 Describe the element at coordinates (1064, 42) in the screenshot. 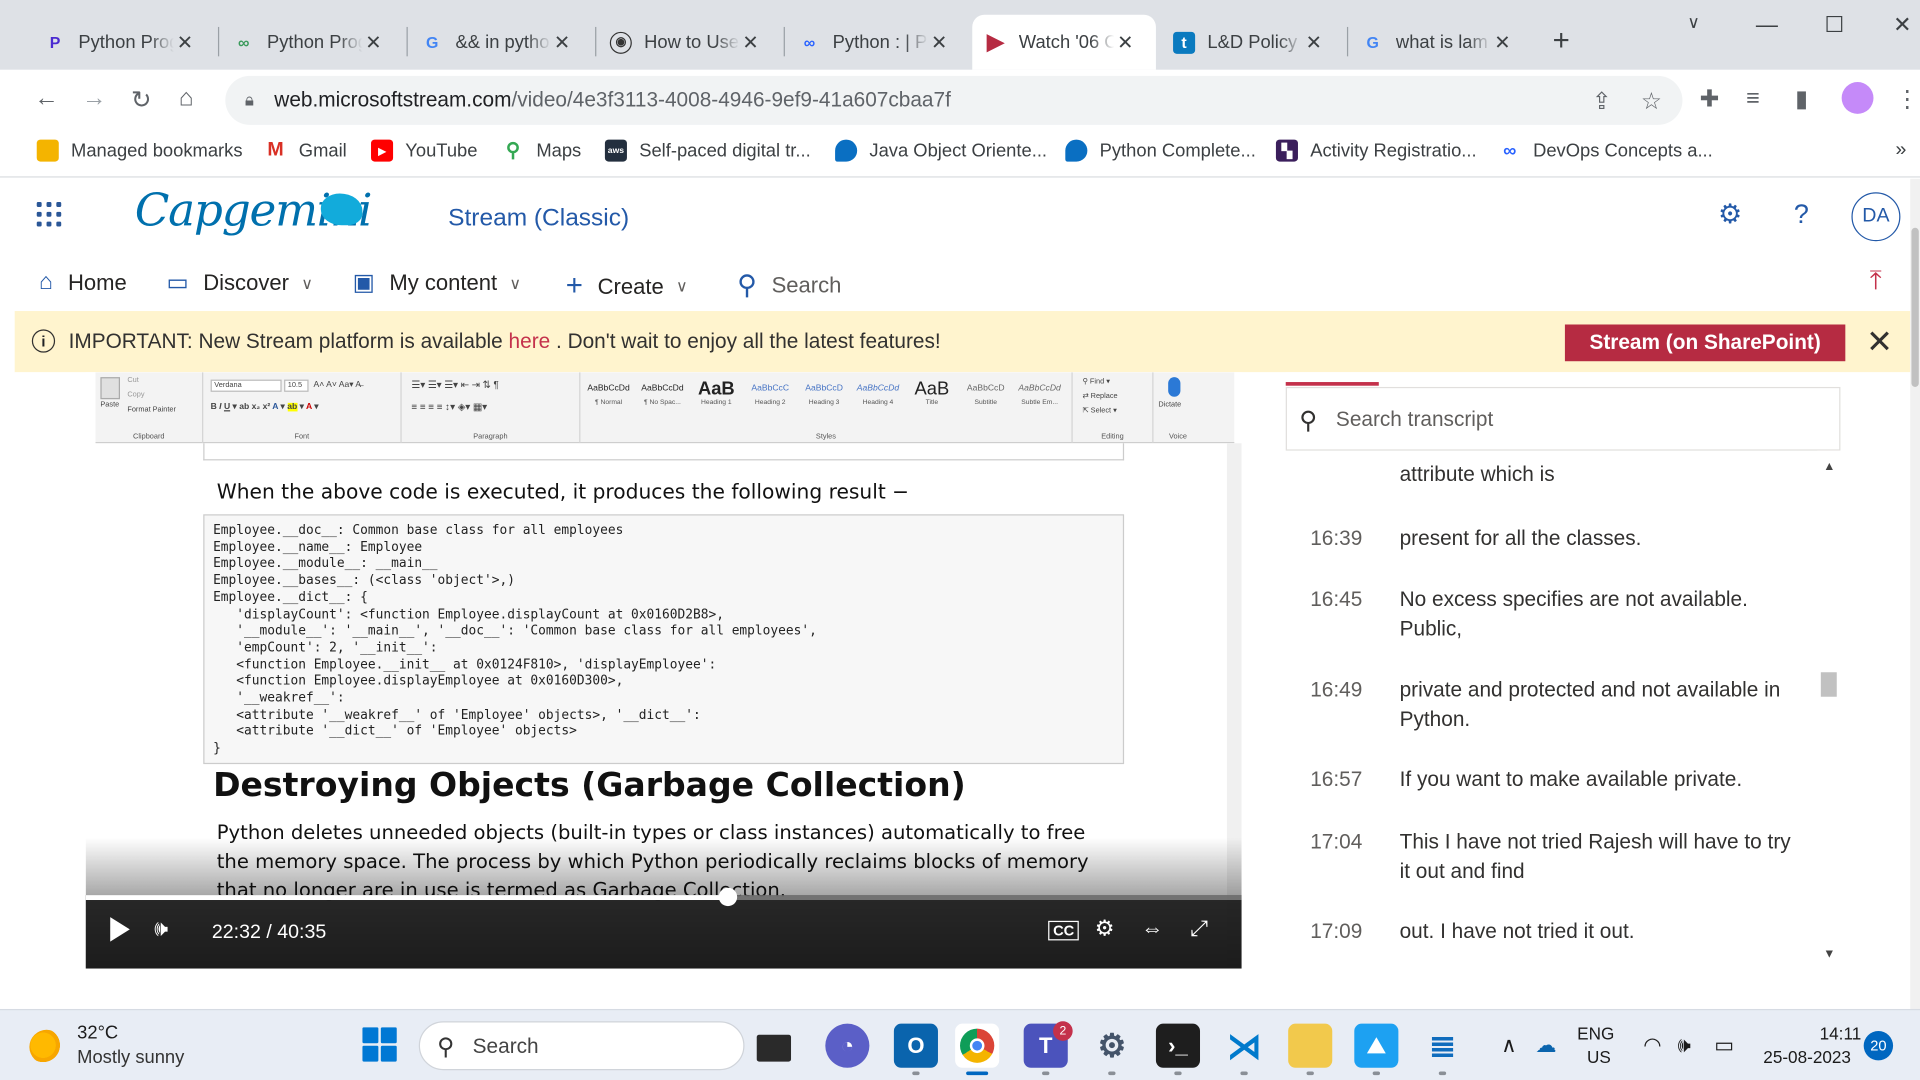

I see `browser-tab-active: ▶ Watch '06 C ✕` at that location.